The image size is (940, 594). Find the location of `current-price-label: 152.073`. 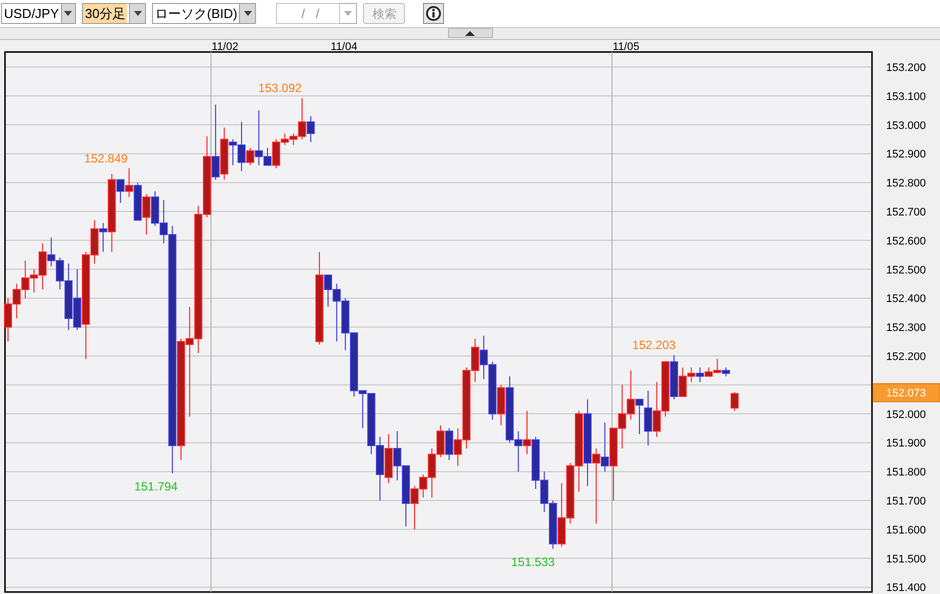

current-price-label: 152.073 is located at coordinates (906, 392).